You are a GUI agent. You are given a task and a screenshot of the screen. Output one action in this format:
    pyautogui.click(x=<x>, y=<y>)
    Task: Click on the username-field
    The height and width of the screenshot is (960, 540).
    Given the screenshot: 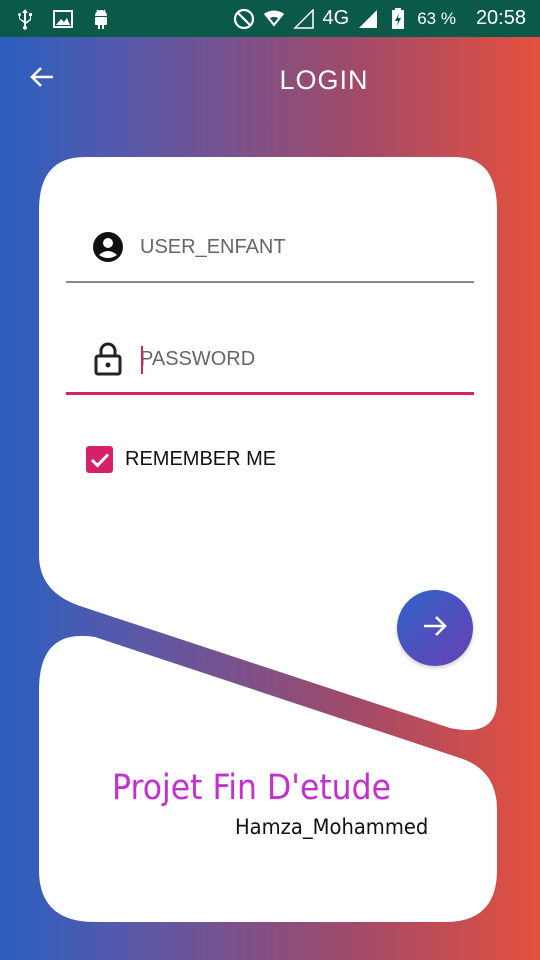 What is the action you would take?
    pyautogui.click(x=270, y=248)
    